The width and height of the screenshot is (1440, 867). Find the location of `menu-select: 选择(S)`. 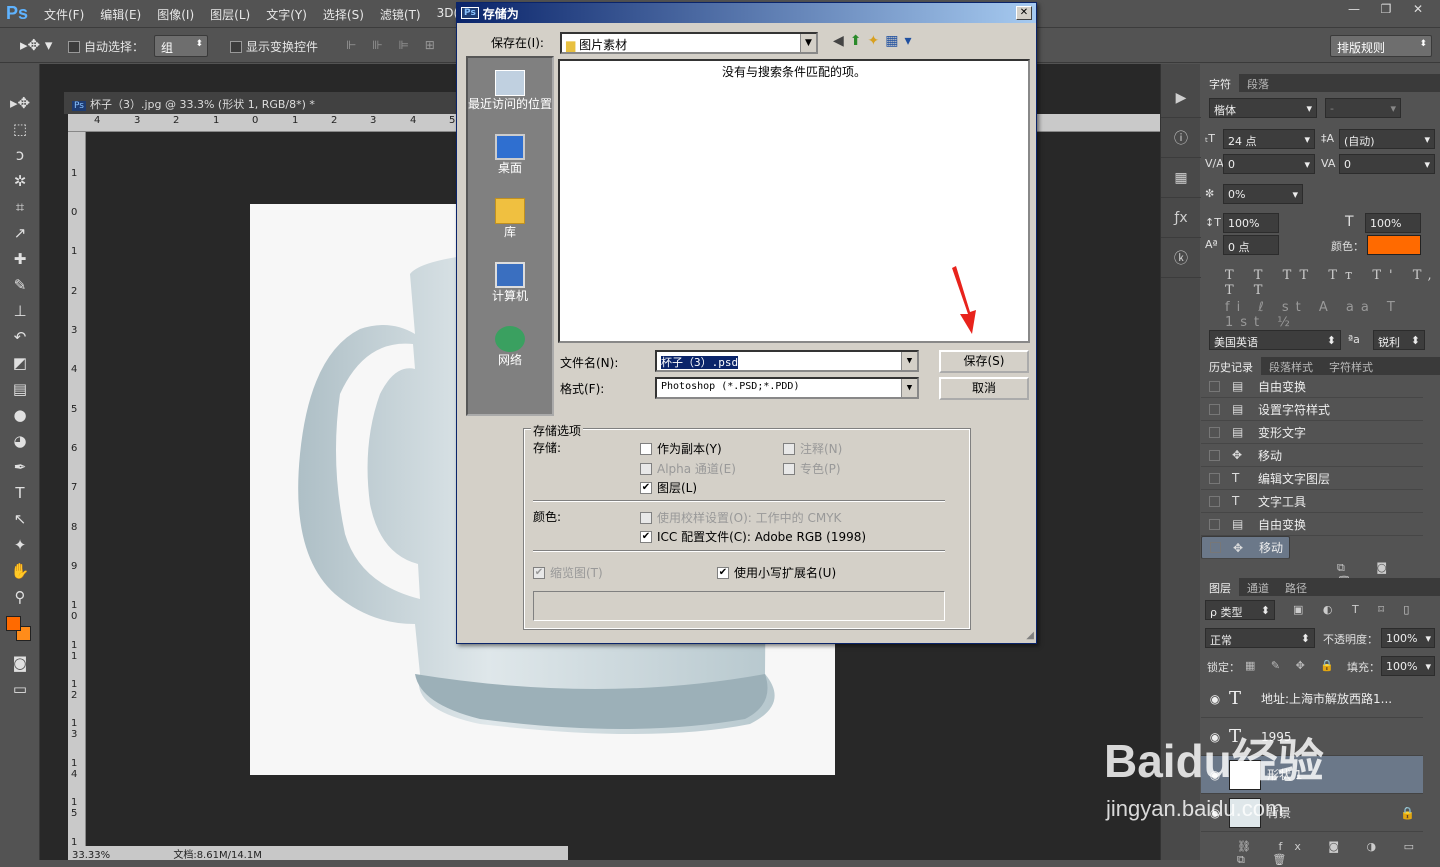

menu-select: 选择(S) is located at coordinates (343, 14).